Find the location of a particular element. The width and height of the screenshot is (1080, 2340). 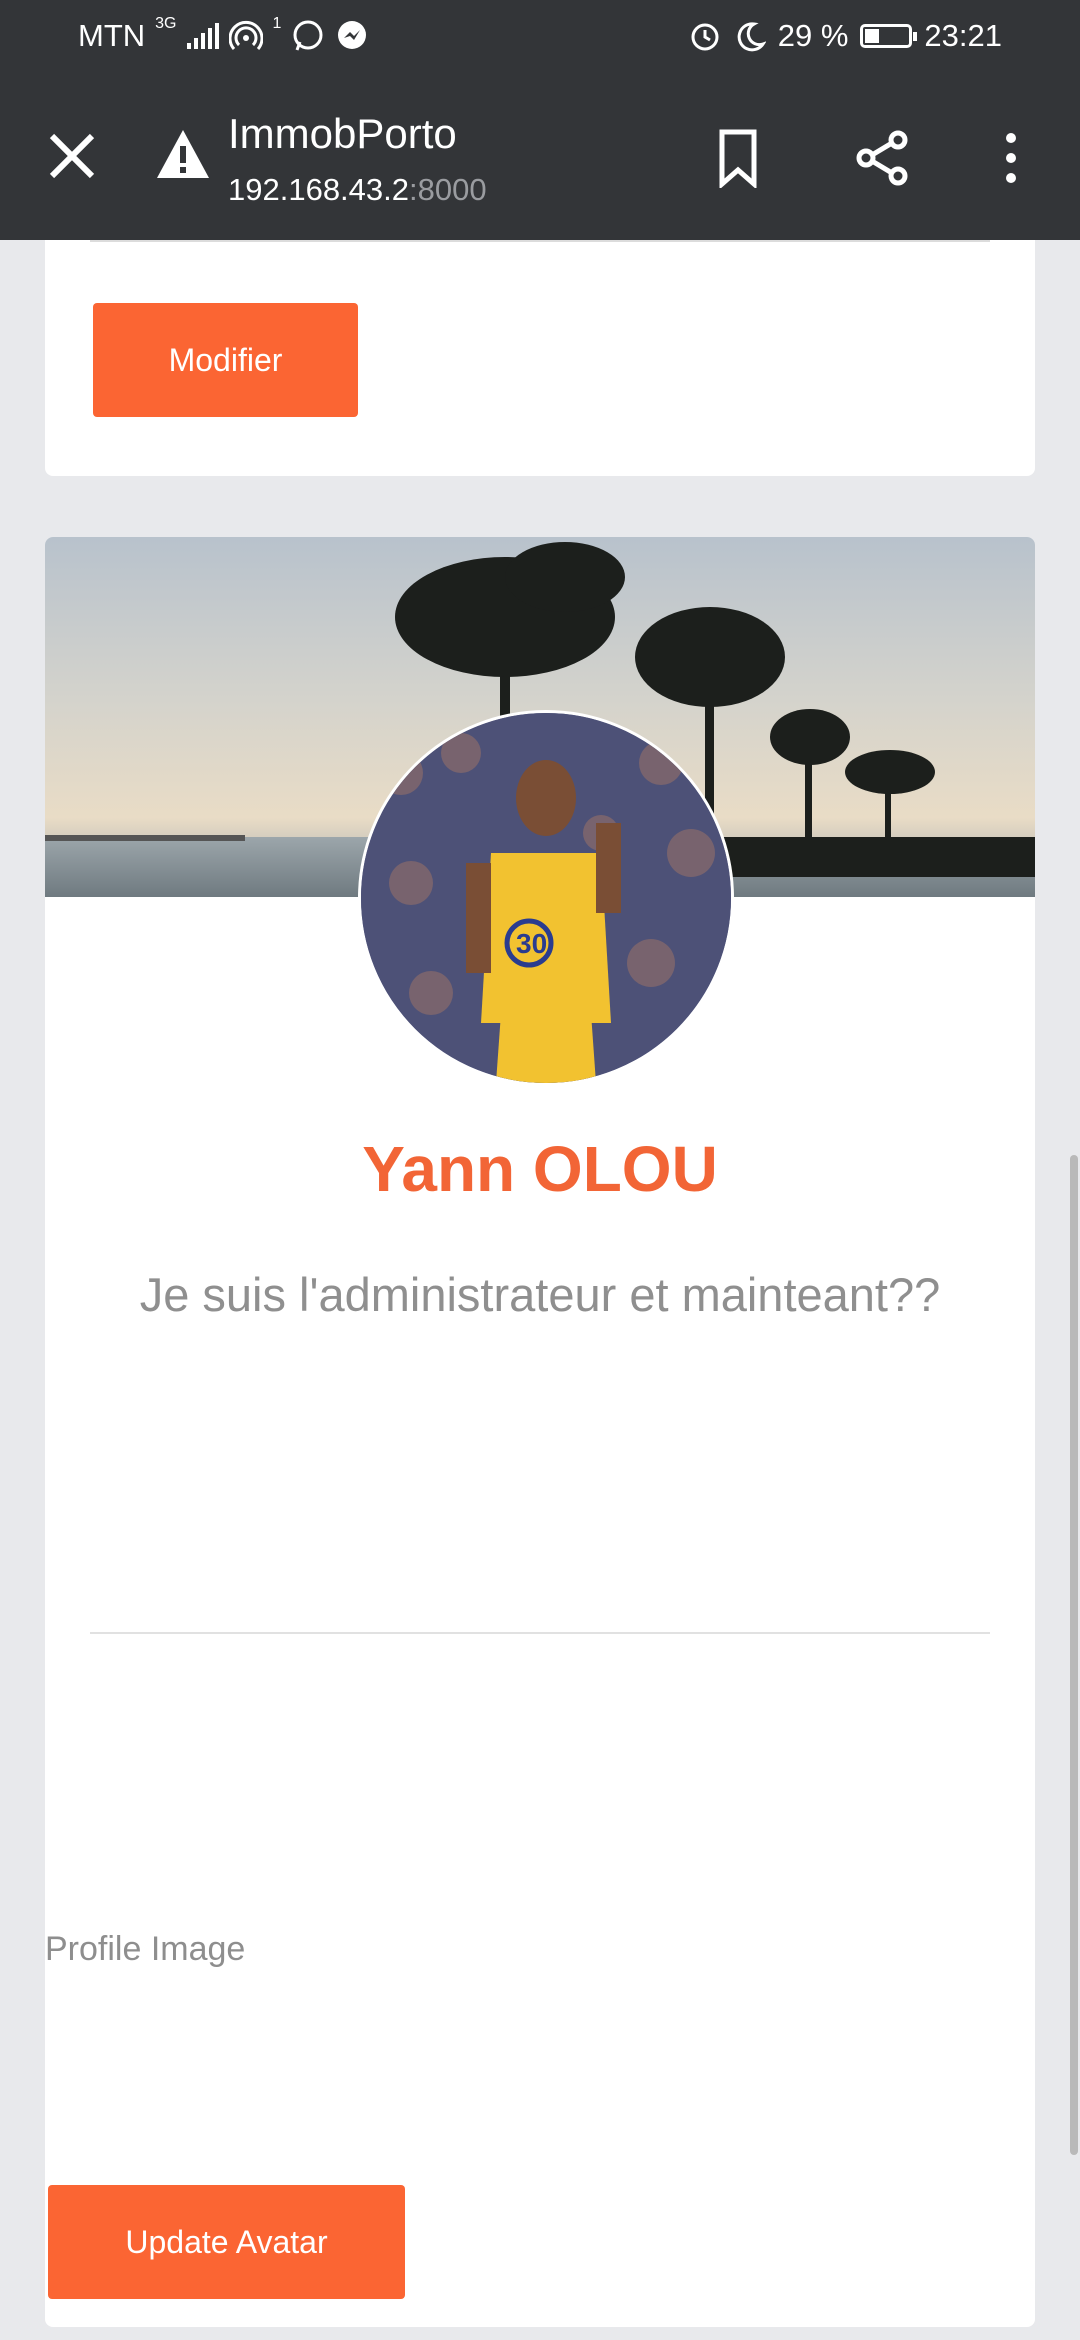

whatsapp-icon is located at coordinates (308, 35).